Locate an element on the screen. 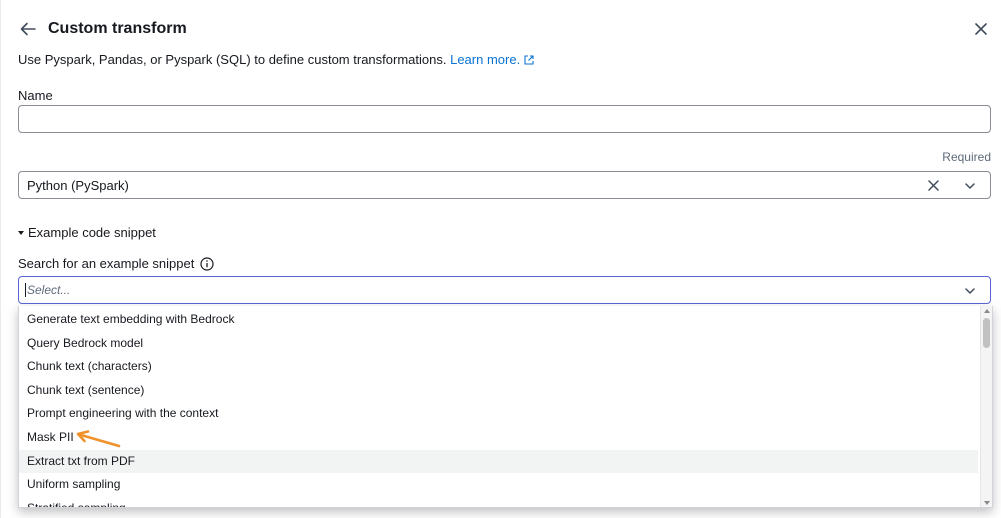 The image size is (1001, 518). text-cursor is located at coordinates (25, 290).